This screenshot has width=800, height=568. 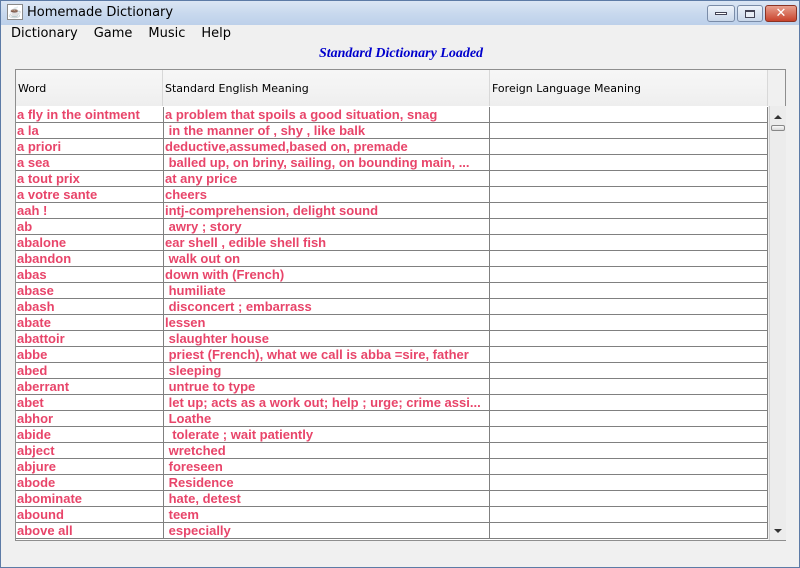 I want to click on english-meaning-cell: Loathe, so click(x=327, y=418).